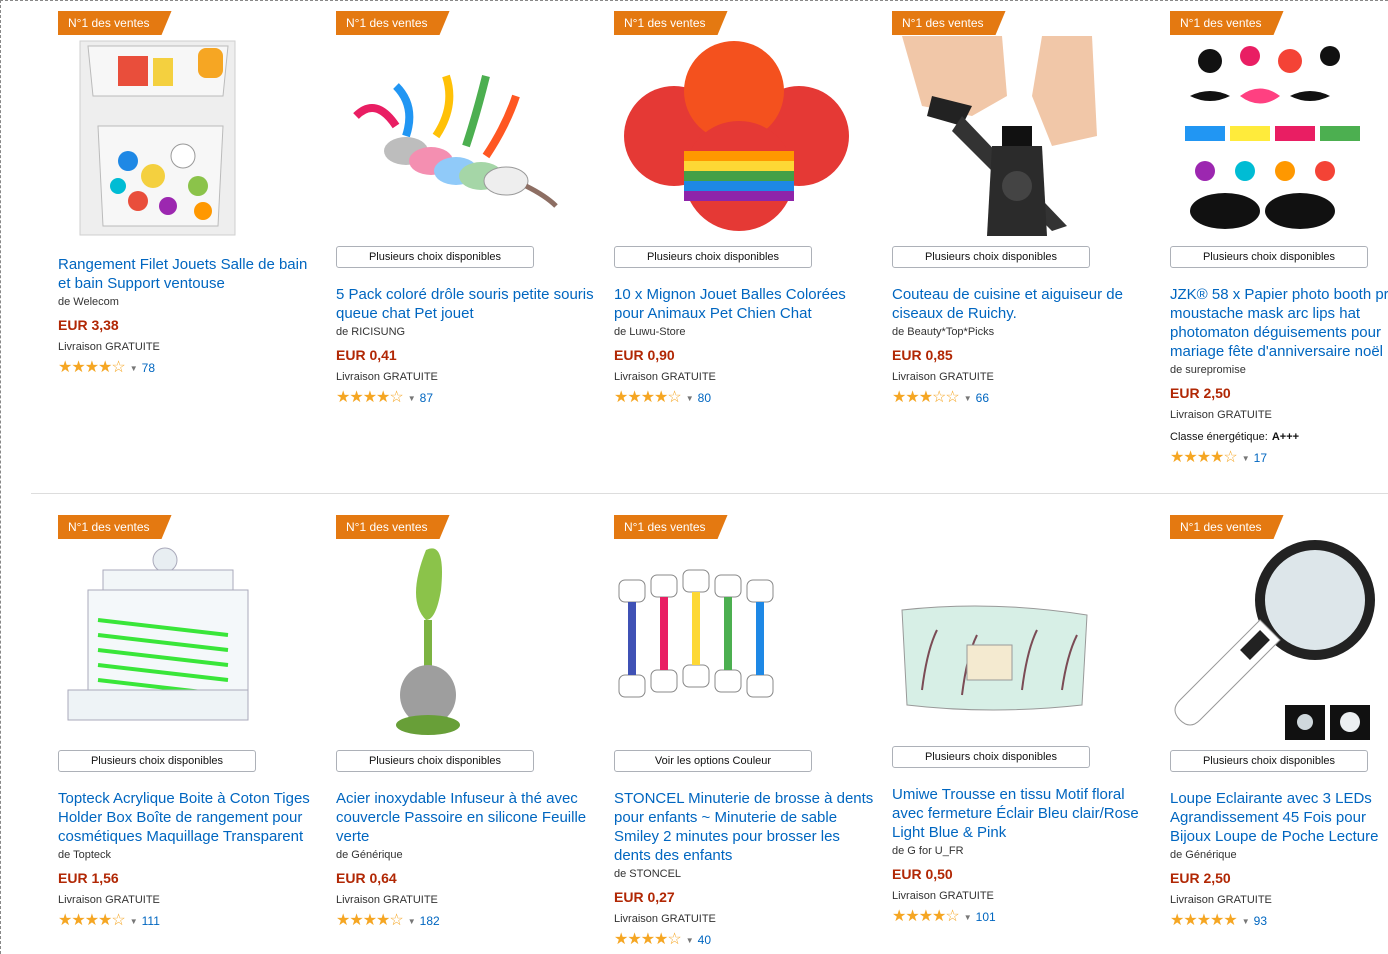 This screenshot has height=954, width=1388. I want to click on review-count-link: 80, so click(704, 398).